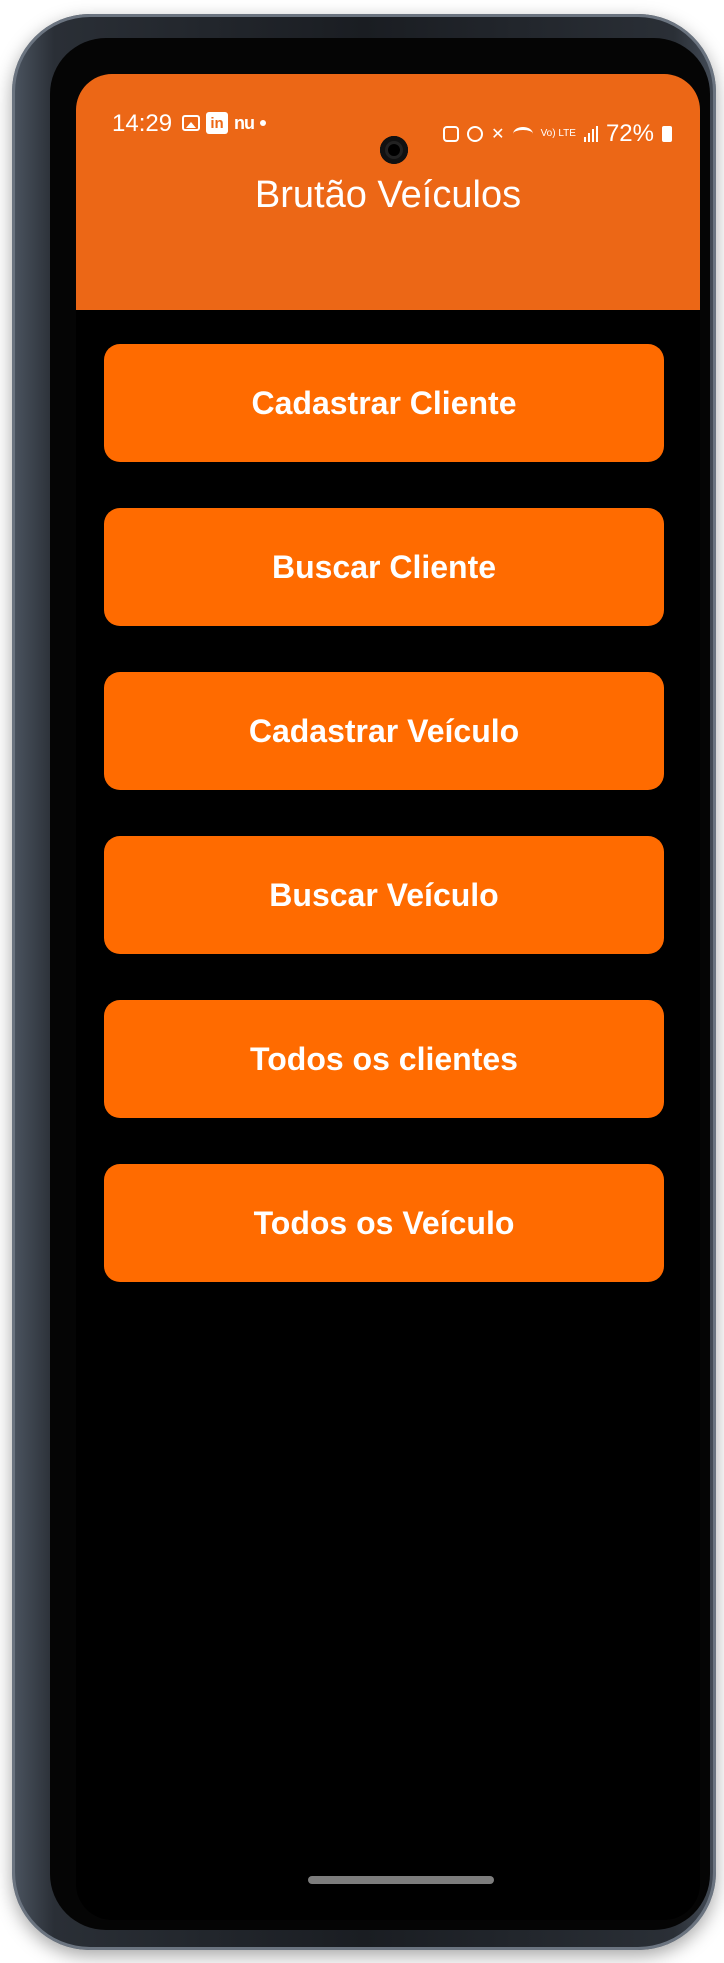 The width and height of the screenshot is (724, 1963). I want to click on system-icons: ✕ Vo) LTE 72%, so click(557, 134).